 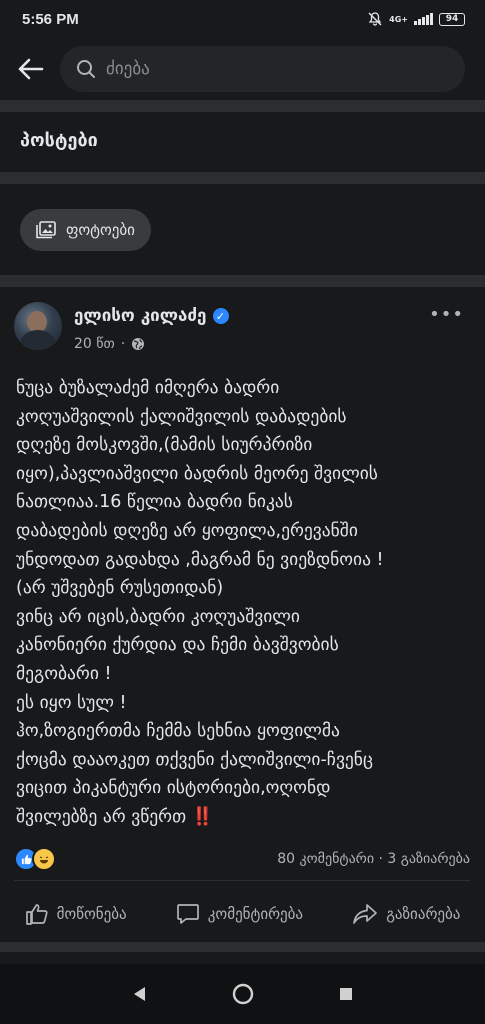 I want to click on shares-count: 3 გაზიარება, so click(x=428, y=859).